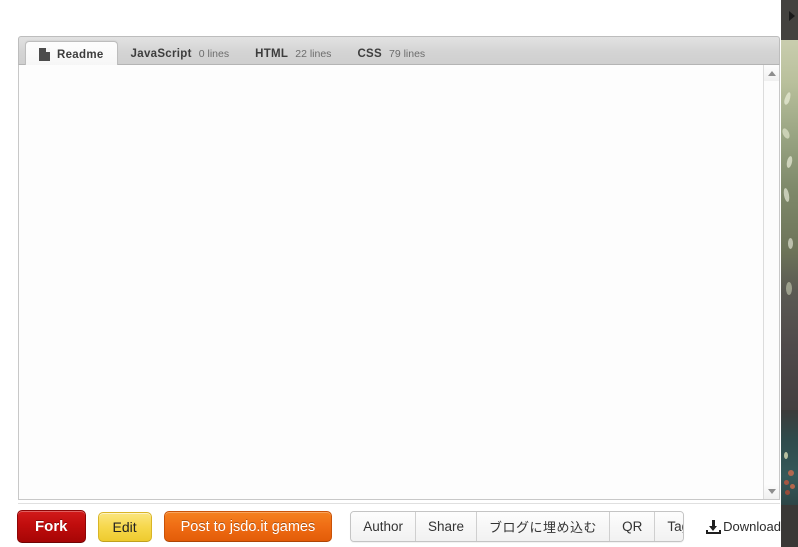 This screenshot has height=547, width=798. What do you see at coordinates (369, 54) in the screenshot?
I see `tab-css-label: CSS` at bounding box center [369, 54].